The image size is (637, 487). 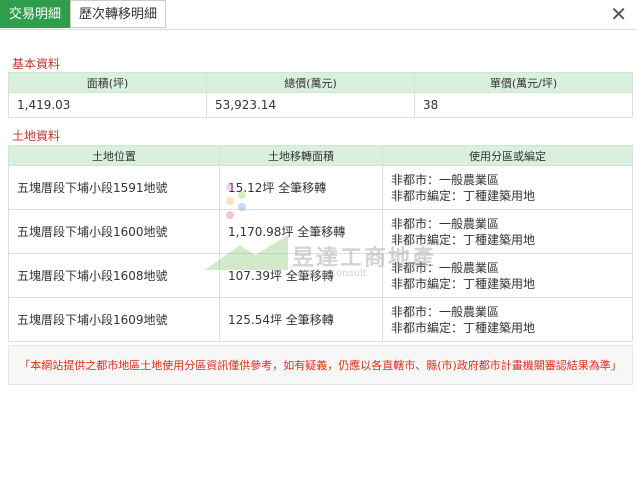 What do you see at coordinates (523, 82) in the screenshot?
I see `header-unit-price: 單價(萬元/坪)` at bounding box center [523, 82].